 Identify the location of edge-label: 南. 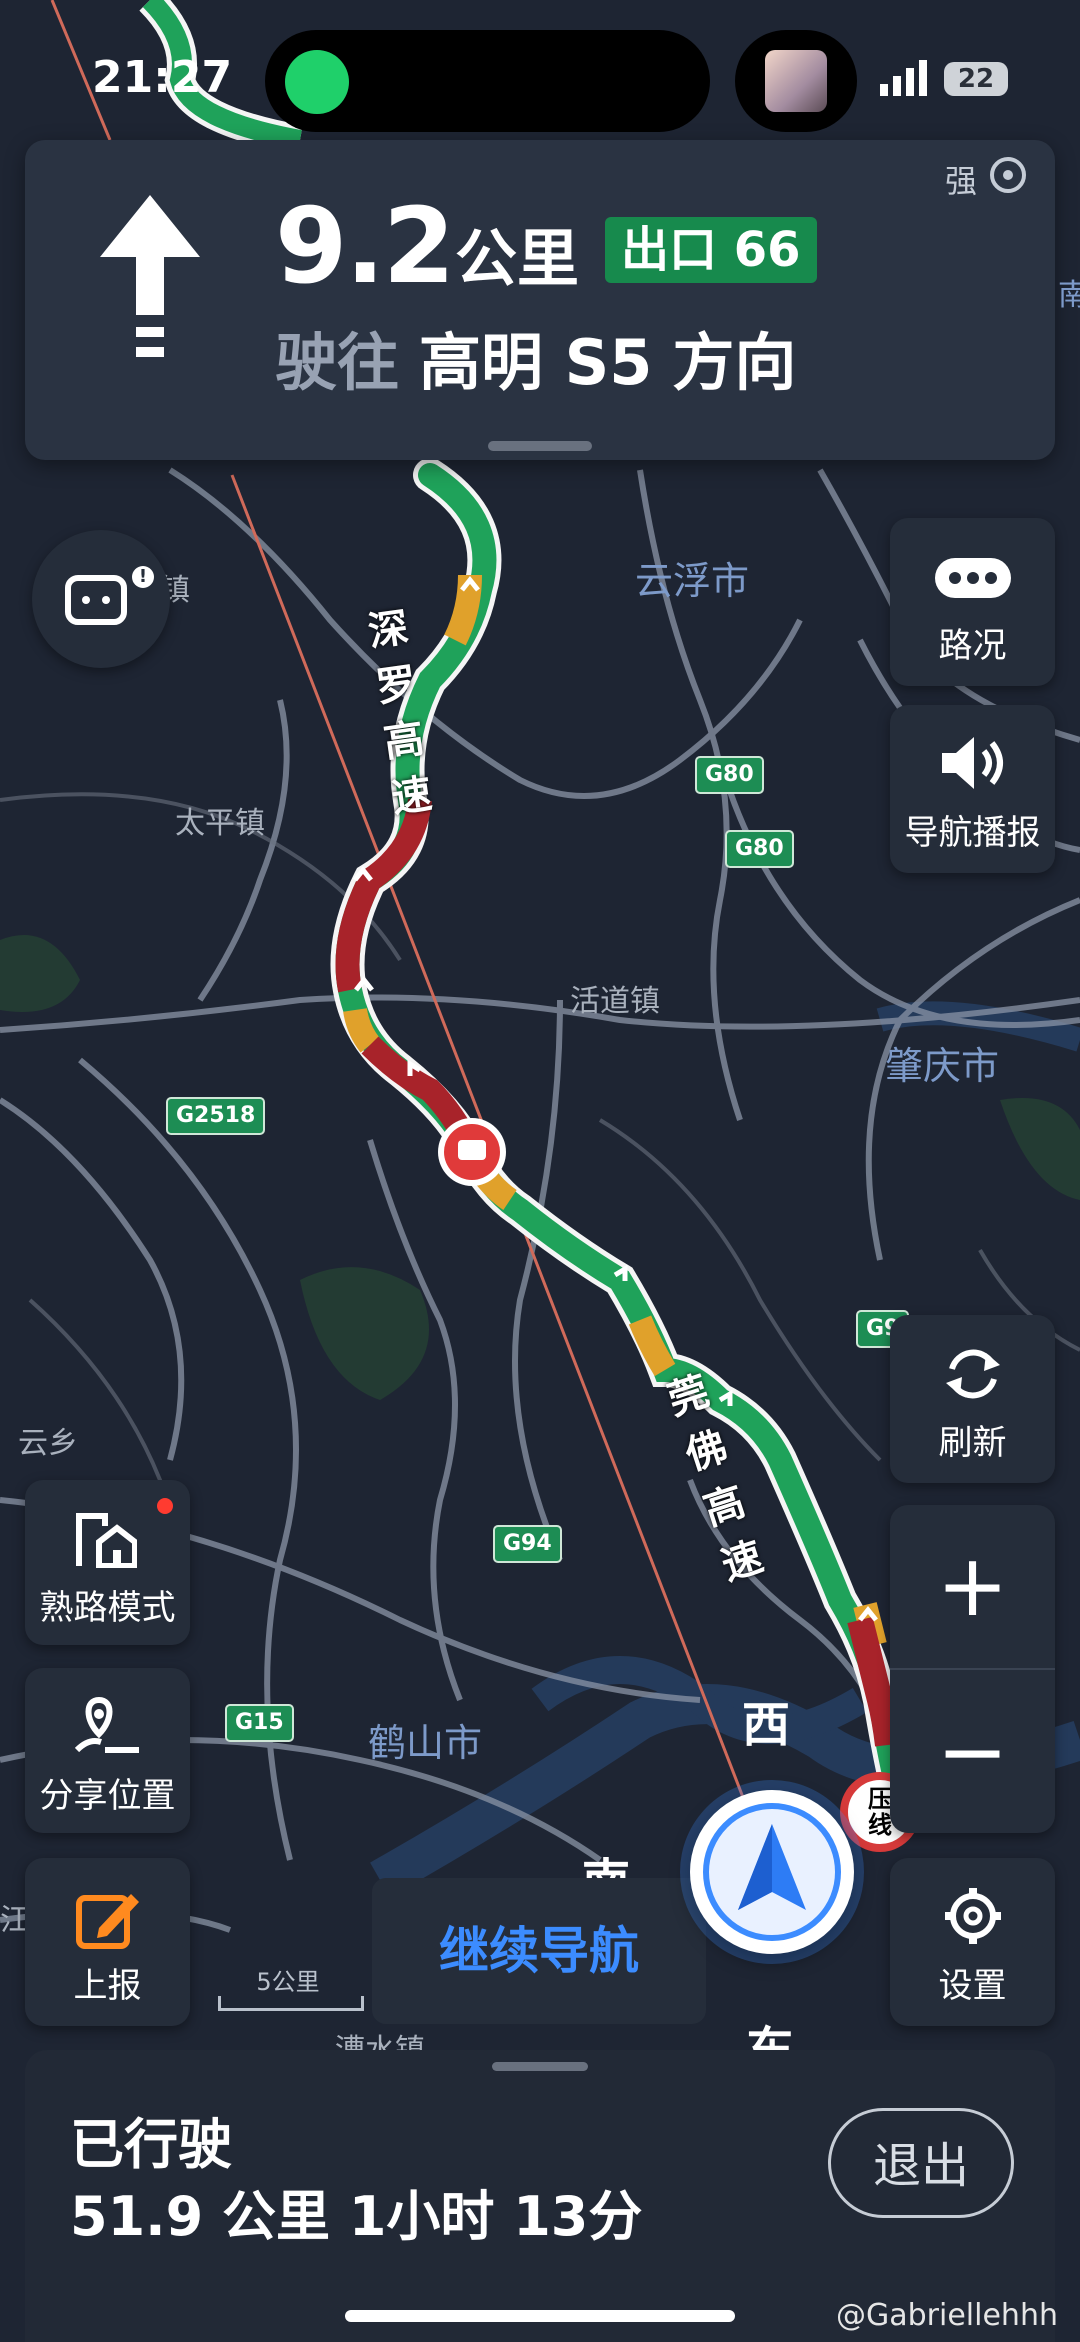
(1069, 295).